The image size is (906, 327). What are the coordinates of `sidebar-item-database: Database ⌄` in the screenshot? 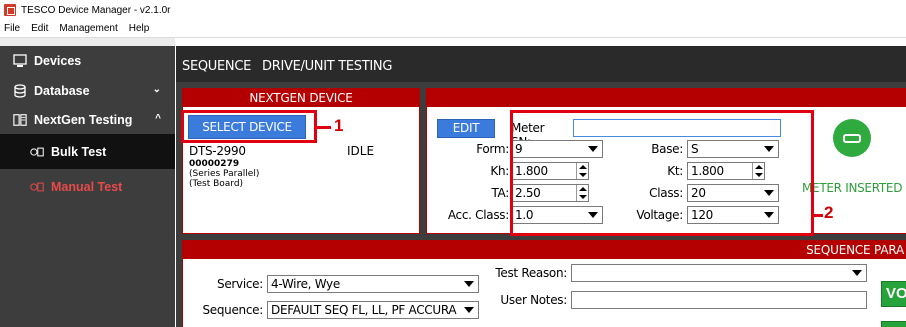 It's located at (87, 90).